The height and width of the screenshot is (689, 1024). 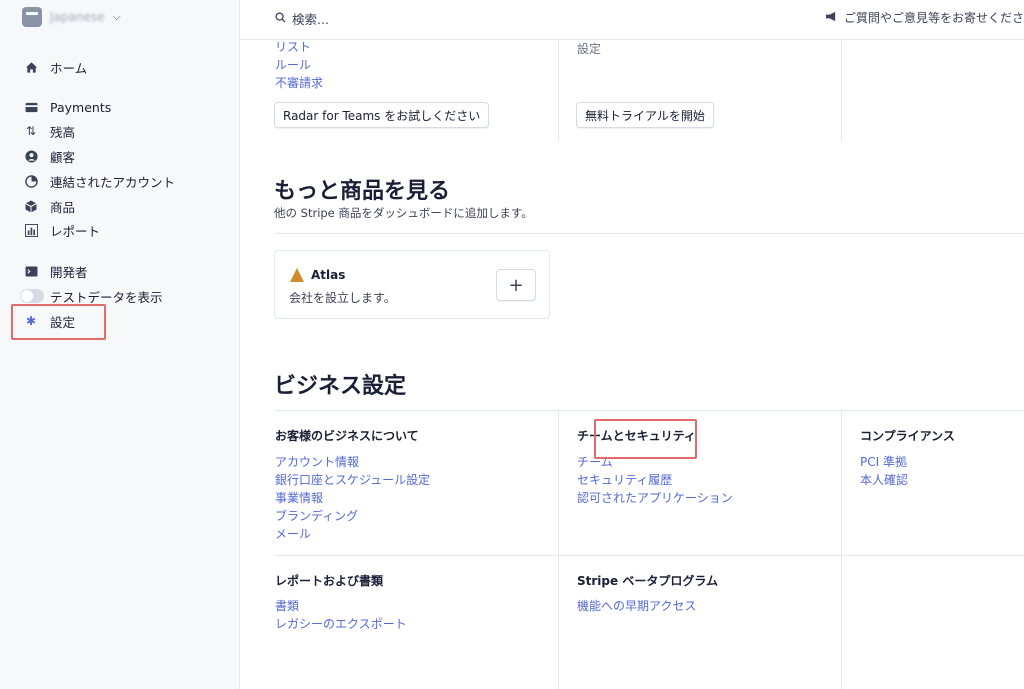 What do you see at coordinates (341, 606) in the screenshot?
I see `link-documents: 書類` at bounding box center [341, 606].